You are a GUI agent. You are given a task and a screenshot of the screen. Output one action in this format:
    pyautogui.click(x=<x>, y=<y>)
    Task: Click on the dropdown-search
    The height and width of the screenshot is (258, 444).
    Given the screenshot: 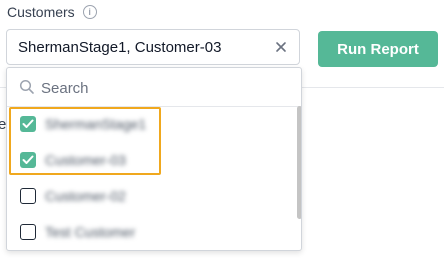 What is the action you would take?
    pyautogui.click(x=154, y=87)
    